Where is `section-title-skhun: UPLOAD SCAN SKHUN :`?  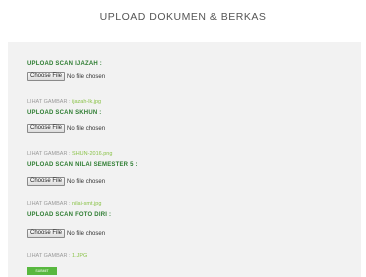 section-title-skhun: UPLOAD SCAN SKHUN : is located at coordinates (64, 113).